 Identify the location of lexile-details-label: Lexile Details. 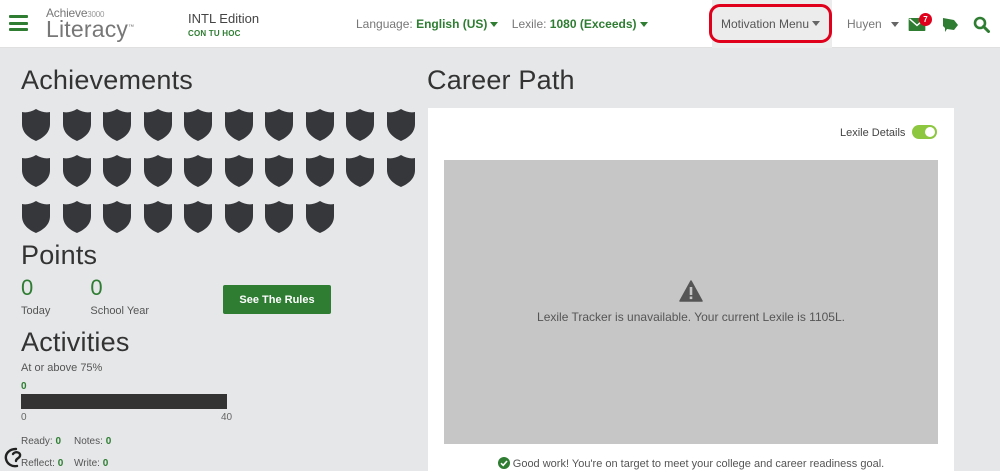
(873, 133).